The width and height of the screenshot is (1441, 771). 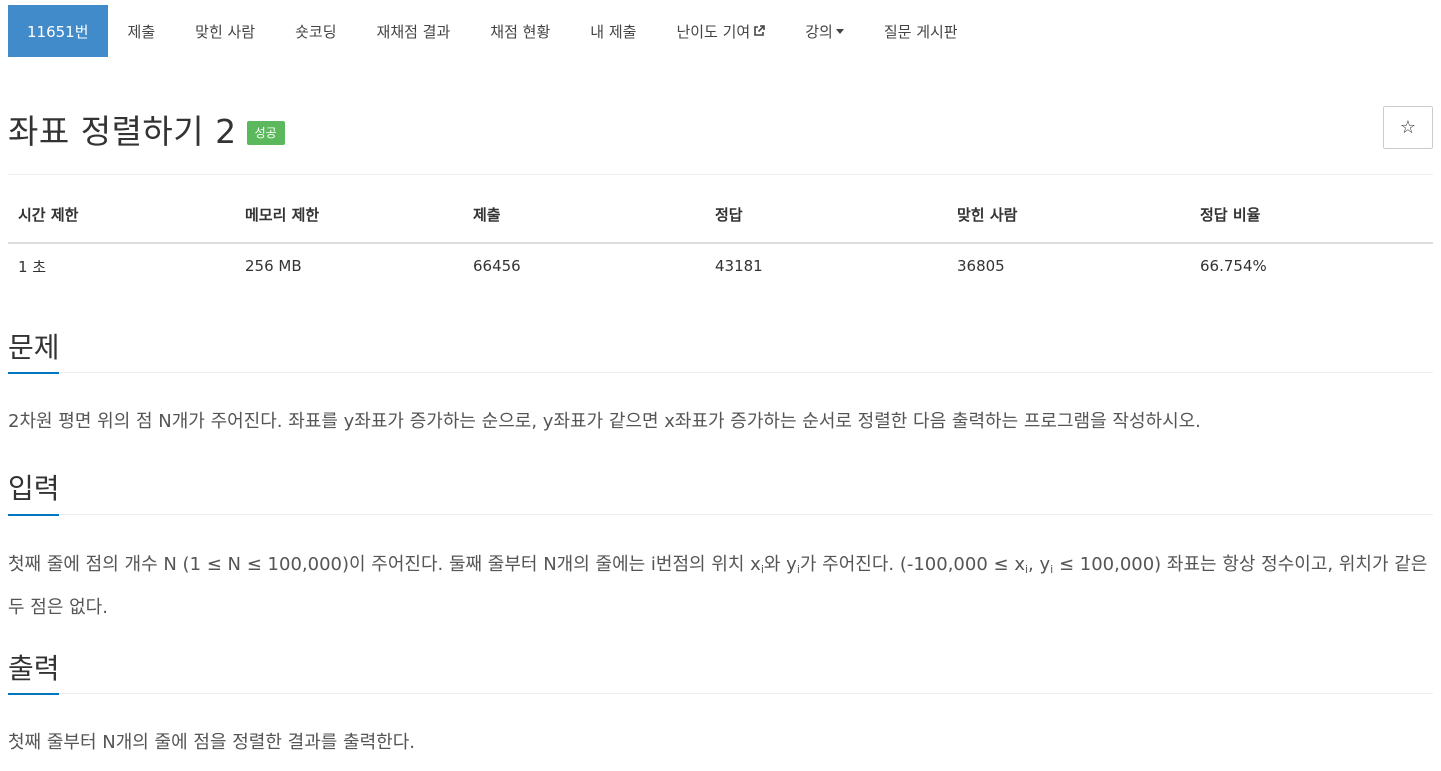 I want to click on stats-time-limit: 1 초, so click(x=32, y=266).